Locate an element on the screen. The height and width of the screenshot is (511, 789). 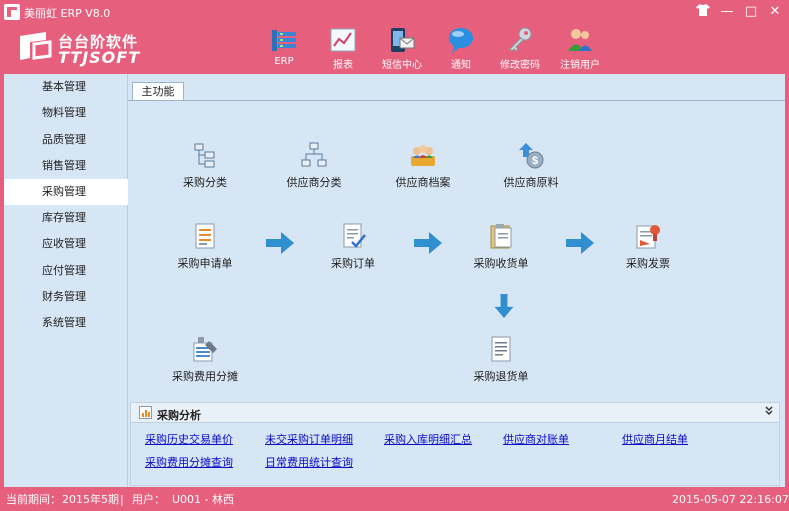
supplier-category-button: 供应商分类 is located at coordinates (314, 165).